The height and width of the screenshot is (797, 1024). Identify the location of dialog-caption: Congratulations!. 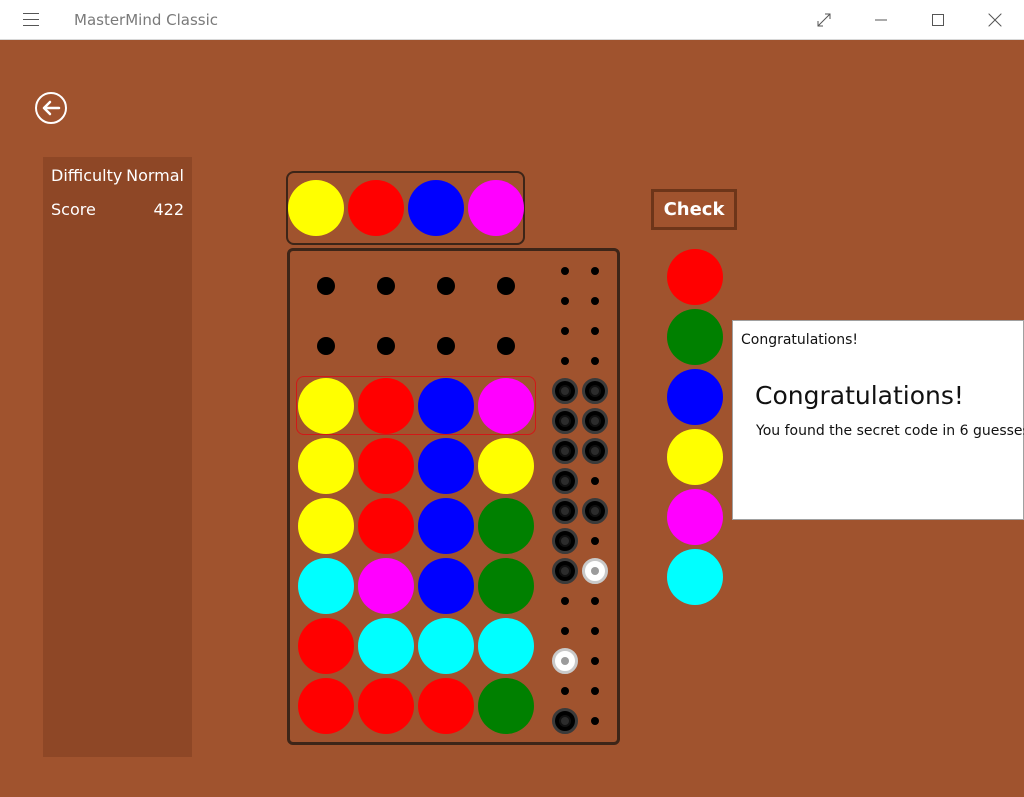
(799, 340).